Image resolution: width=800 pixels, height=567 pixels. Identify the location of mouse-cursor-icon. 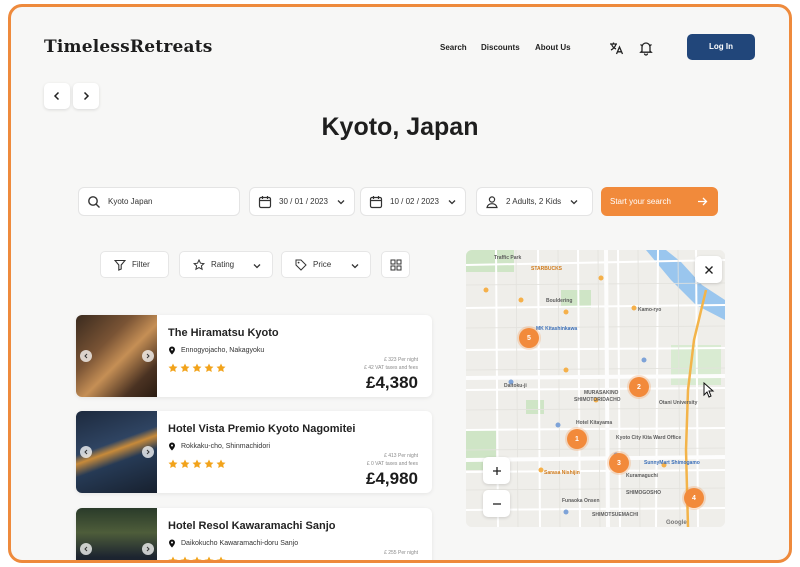
(709, 390).